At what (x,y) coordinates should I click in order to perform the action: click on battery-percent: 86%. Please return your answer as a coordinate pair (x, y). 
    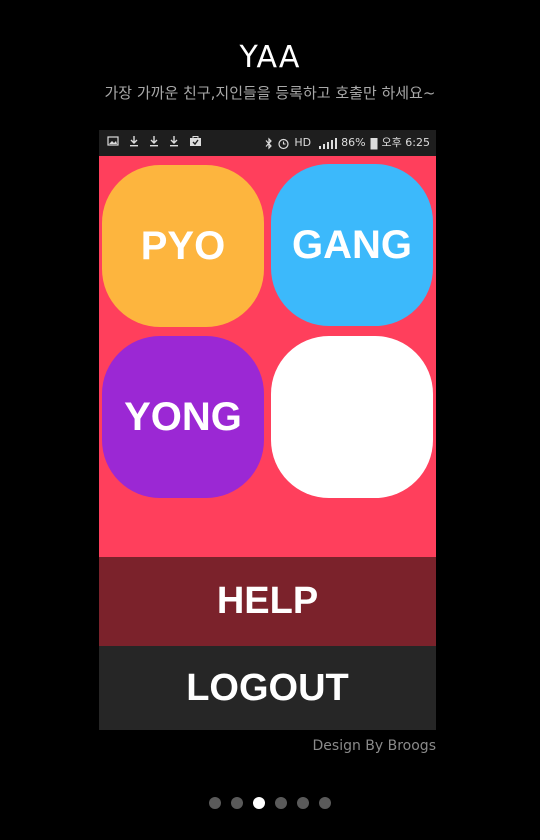
    Looking at the image, I should click on (353, 142).